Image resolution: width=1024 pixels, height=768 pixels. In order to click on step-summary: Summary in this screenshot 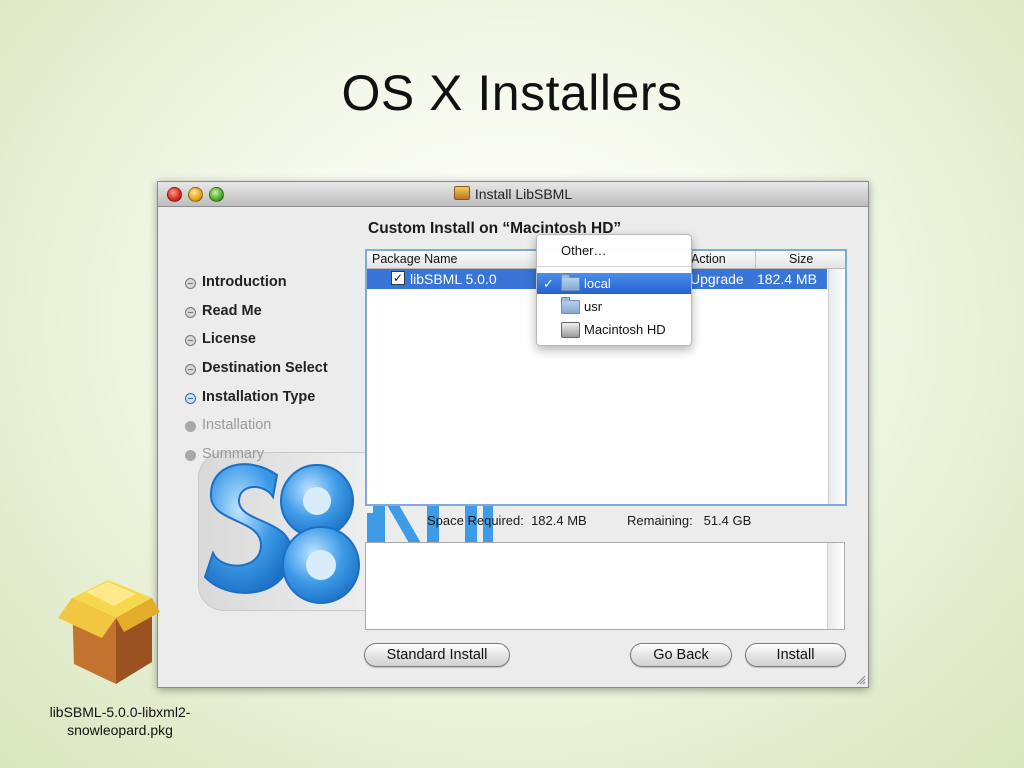, I will do `click(275, 460)`.